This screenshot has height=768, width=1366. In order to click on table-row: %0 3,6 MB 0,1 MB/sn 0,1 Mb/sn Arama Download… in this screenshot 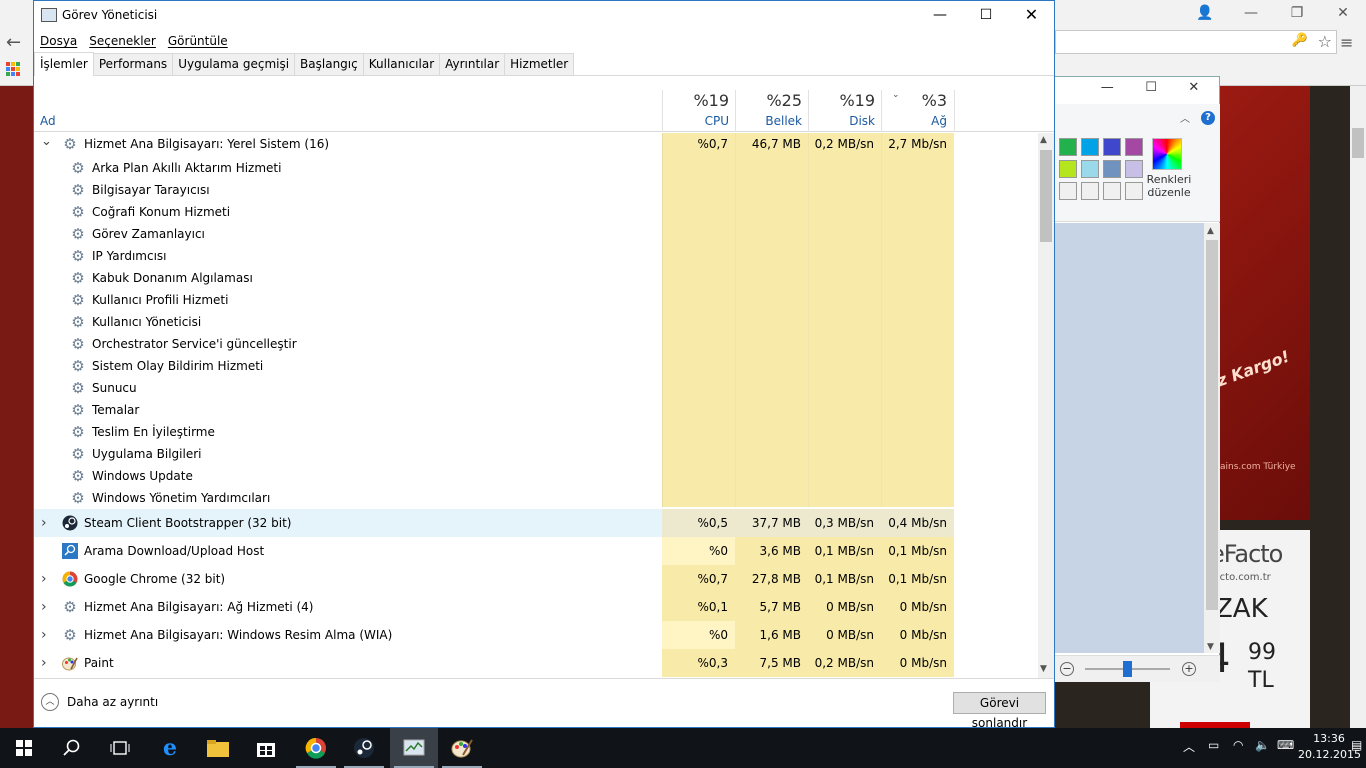, I will do `click(536, 551)`.